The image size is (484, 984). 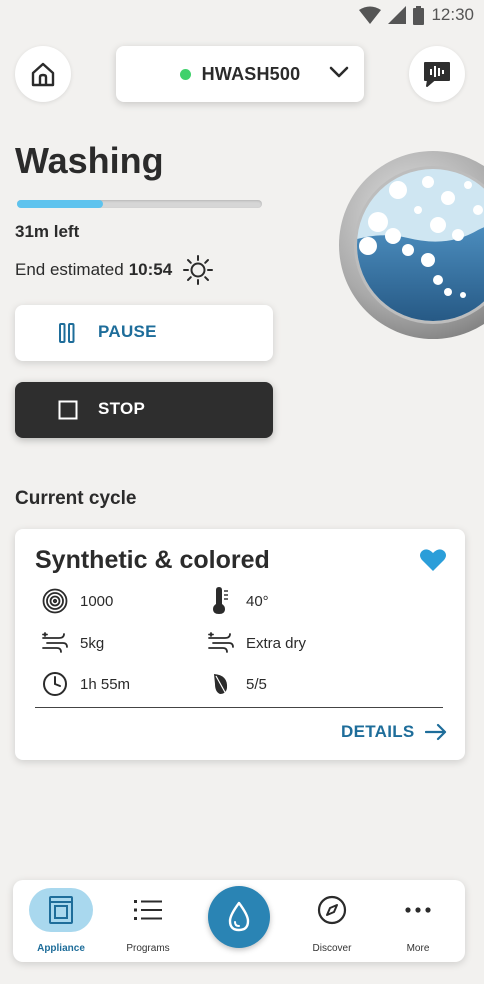 What do you see at coordinates (419, 15) in the screenshot?
I see `battery-icon` at bounding box center [419, 15].